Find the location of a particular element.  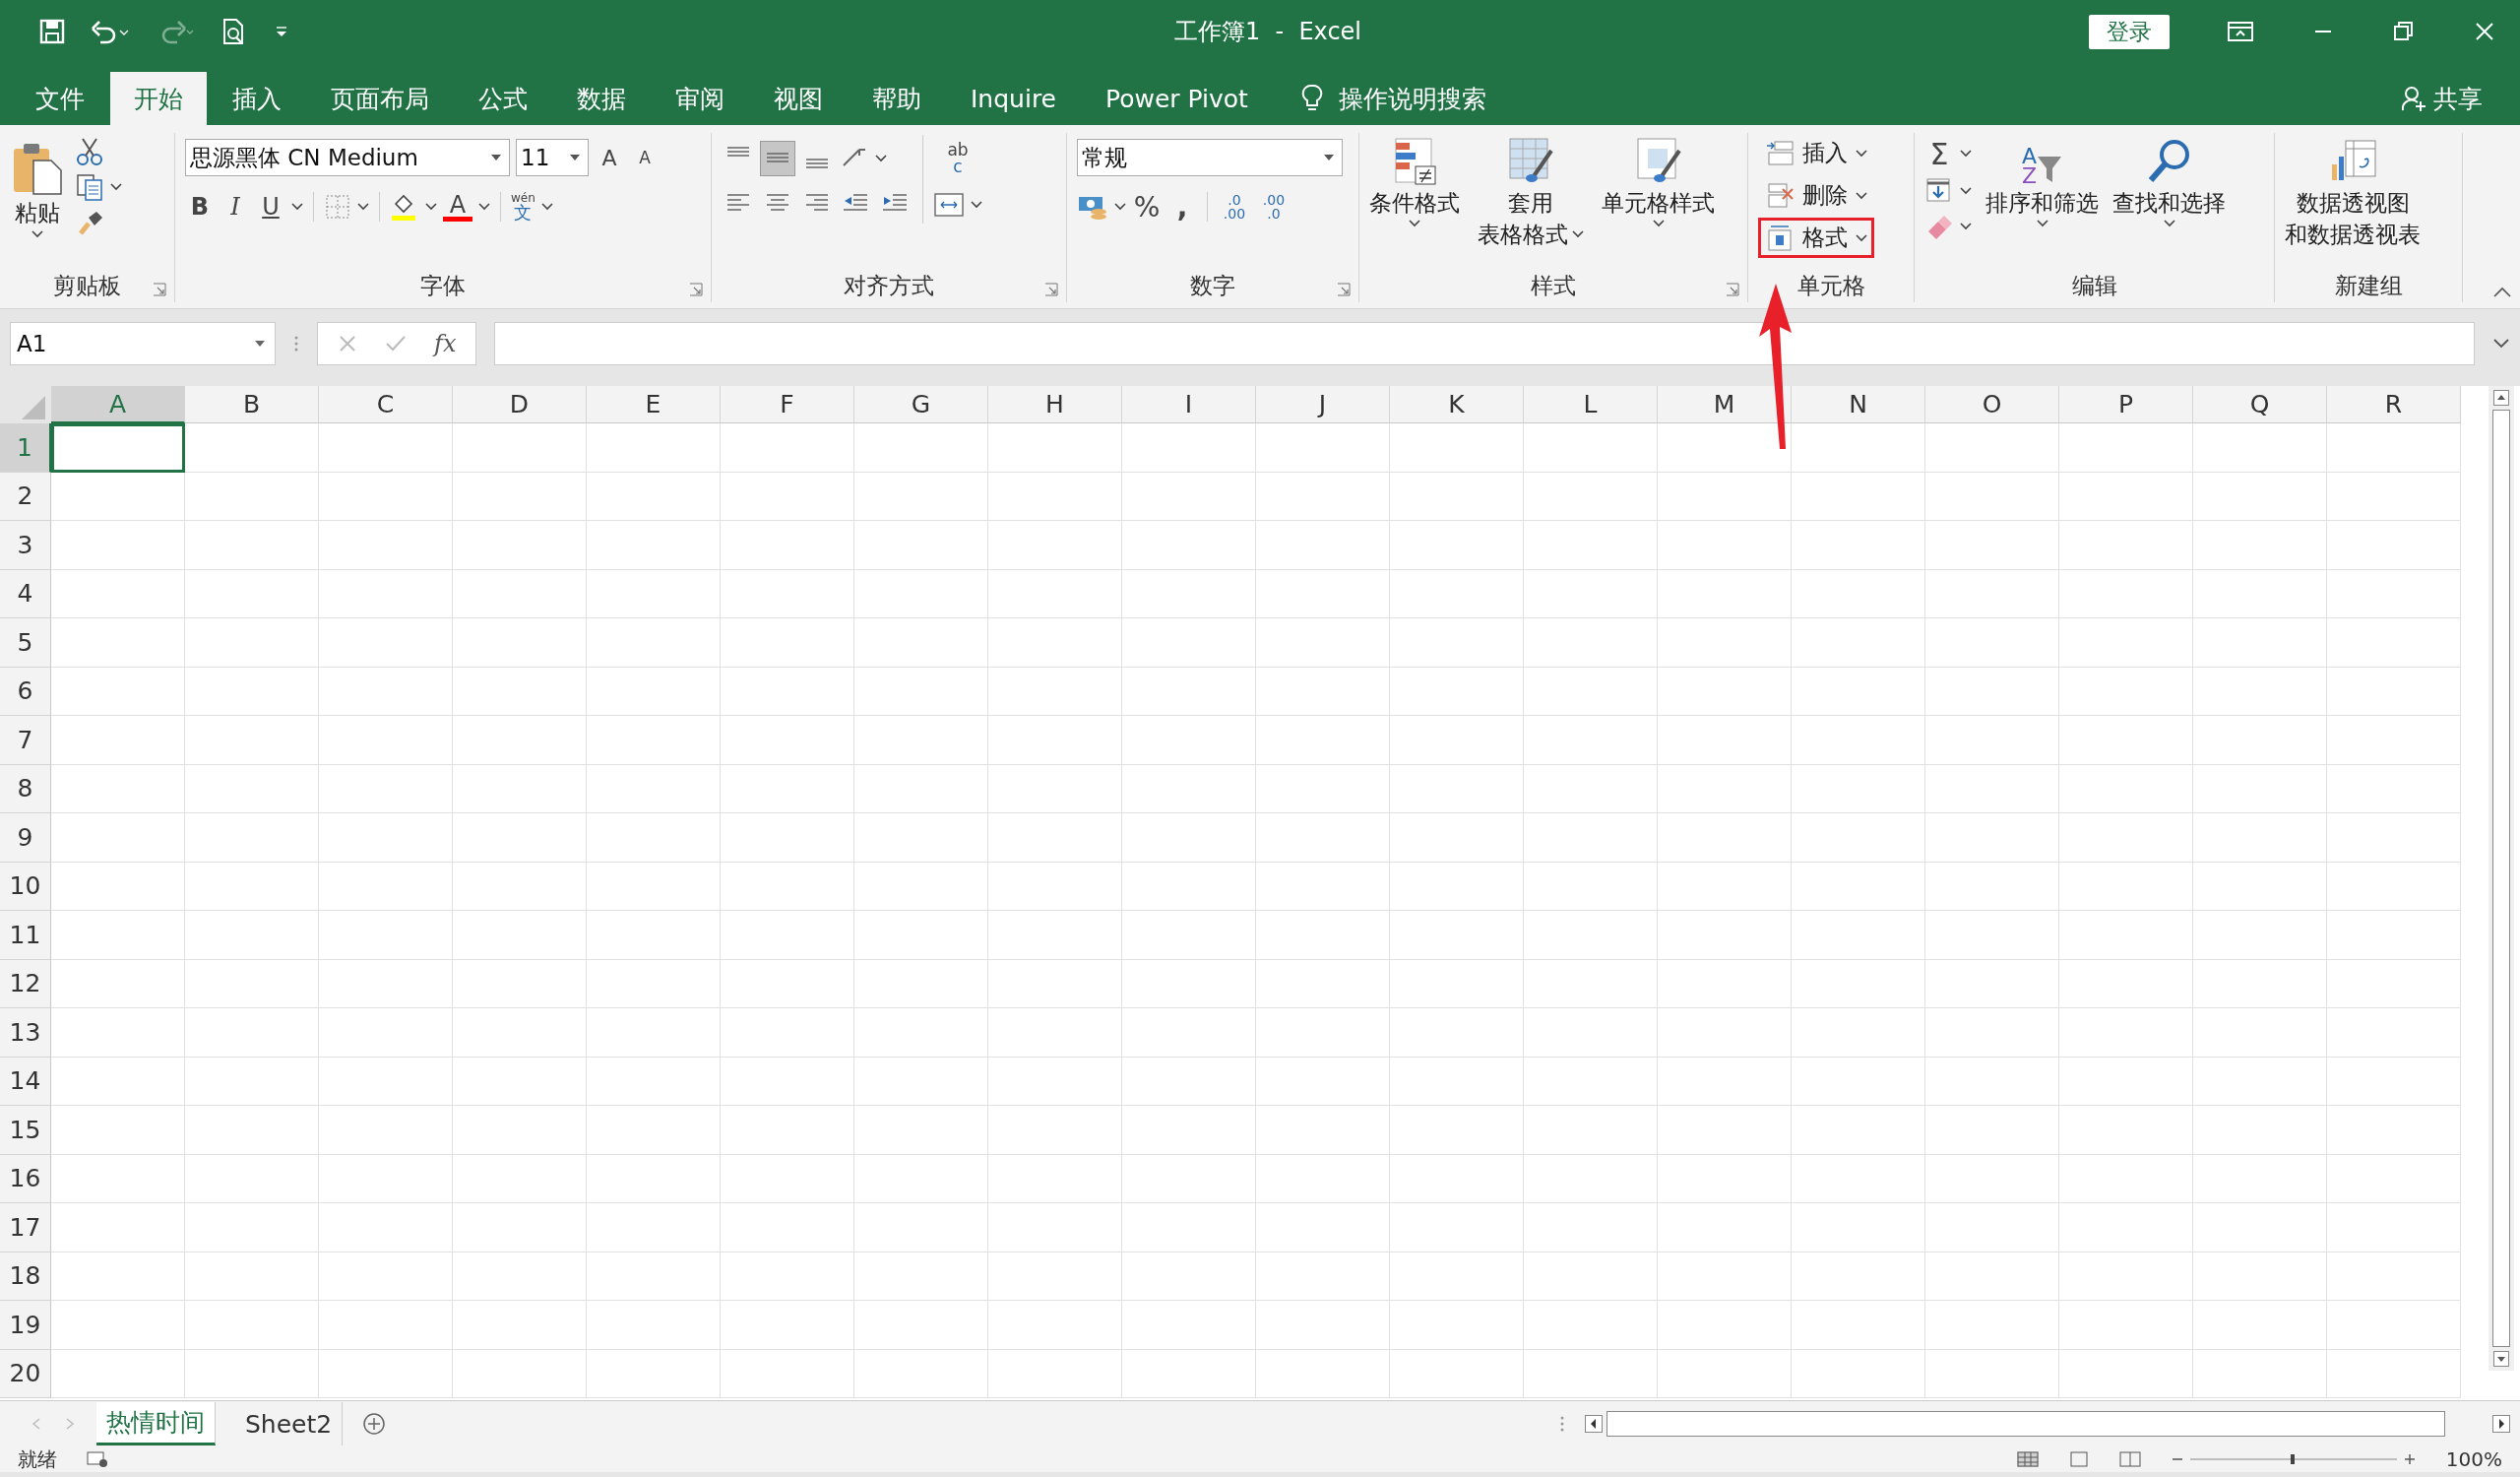

undo-icon is located at coordinates (110, 32).